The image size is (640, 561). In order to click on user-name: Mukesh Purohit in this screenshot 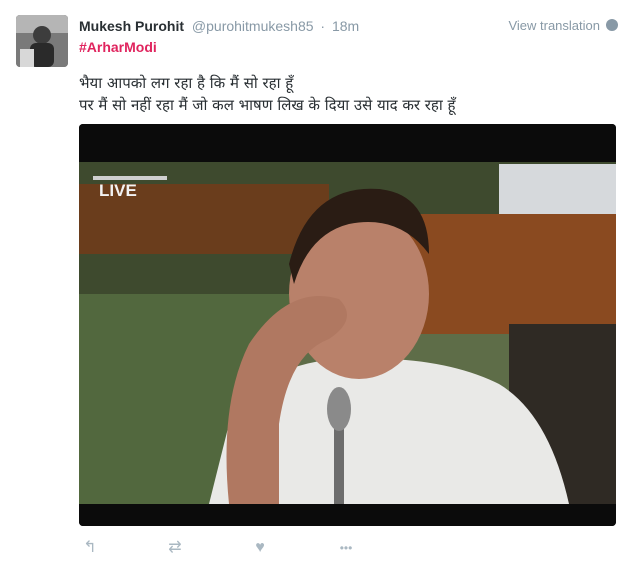, I will do `click(131, 26)`.